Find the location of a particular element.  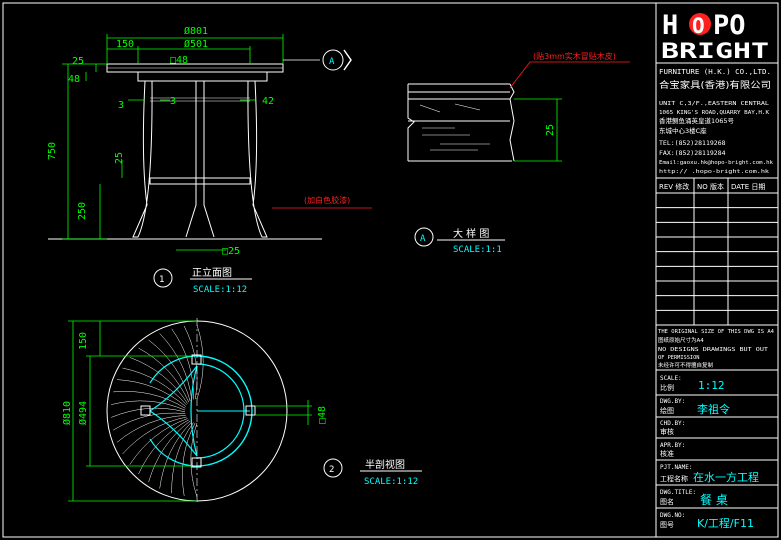

detail-view-label: A 大 样 图 SCALE:1:1 is located at coordinates (459, 241).